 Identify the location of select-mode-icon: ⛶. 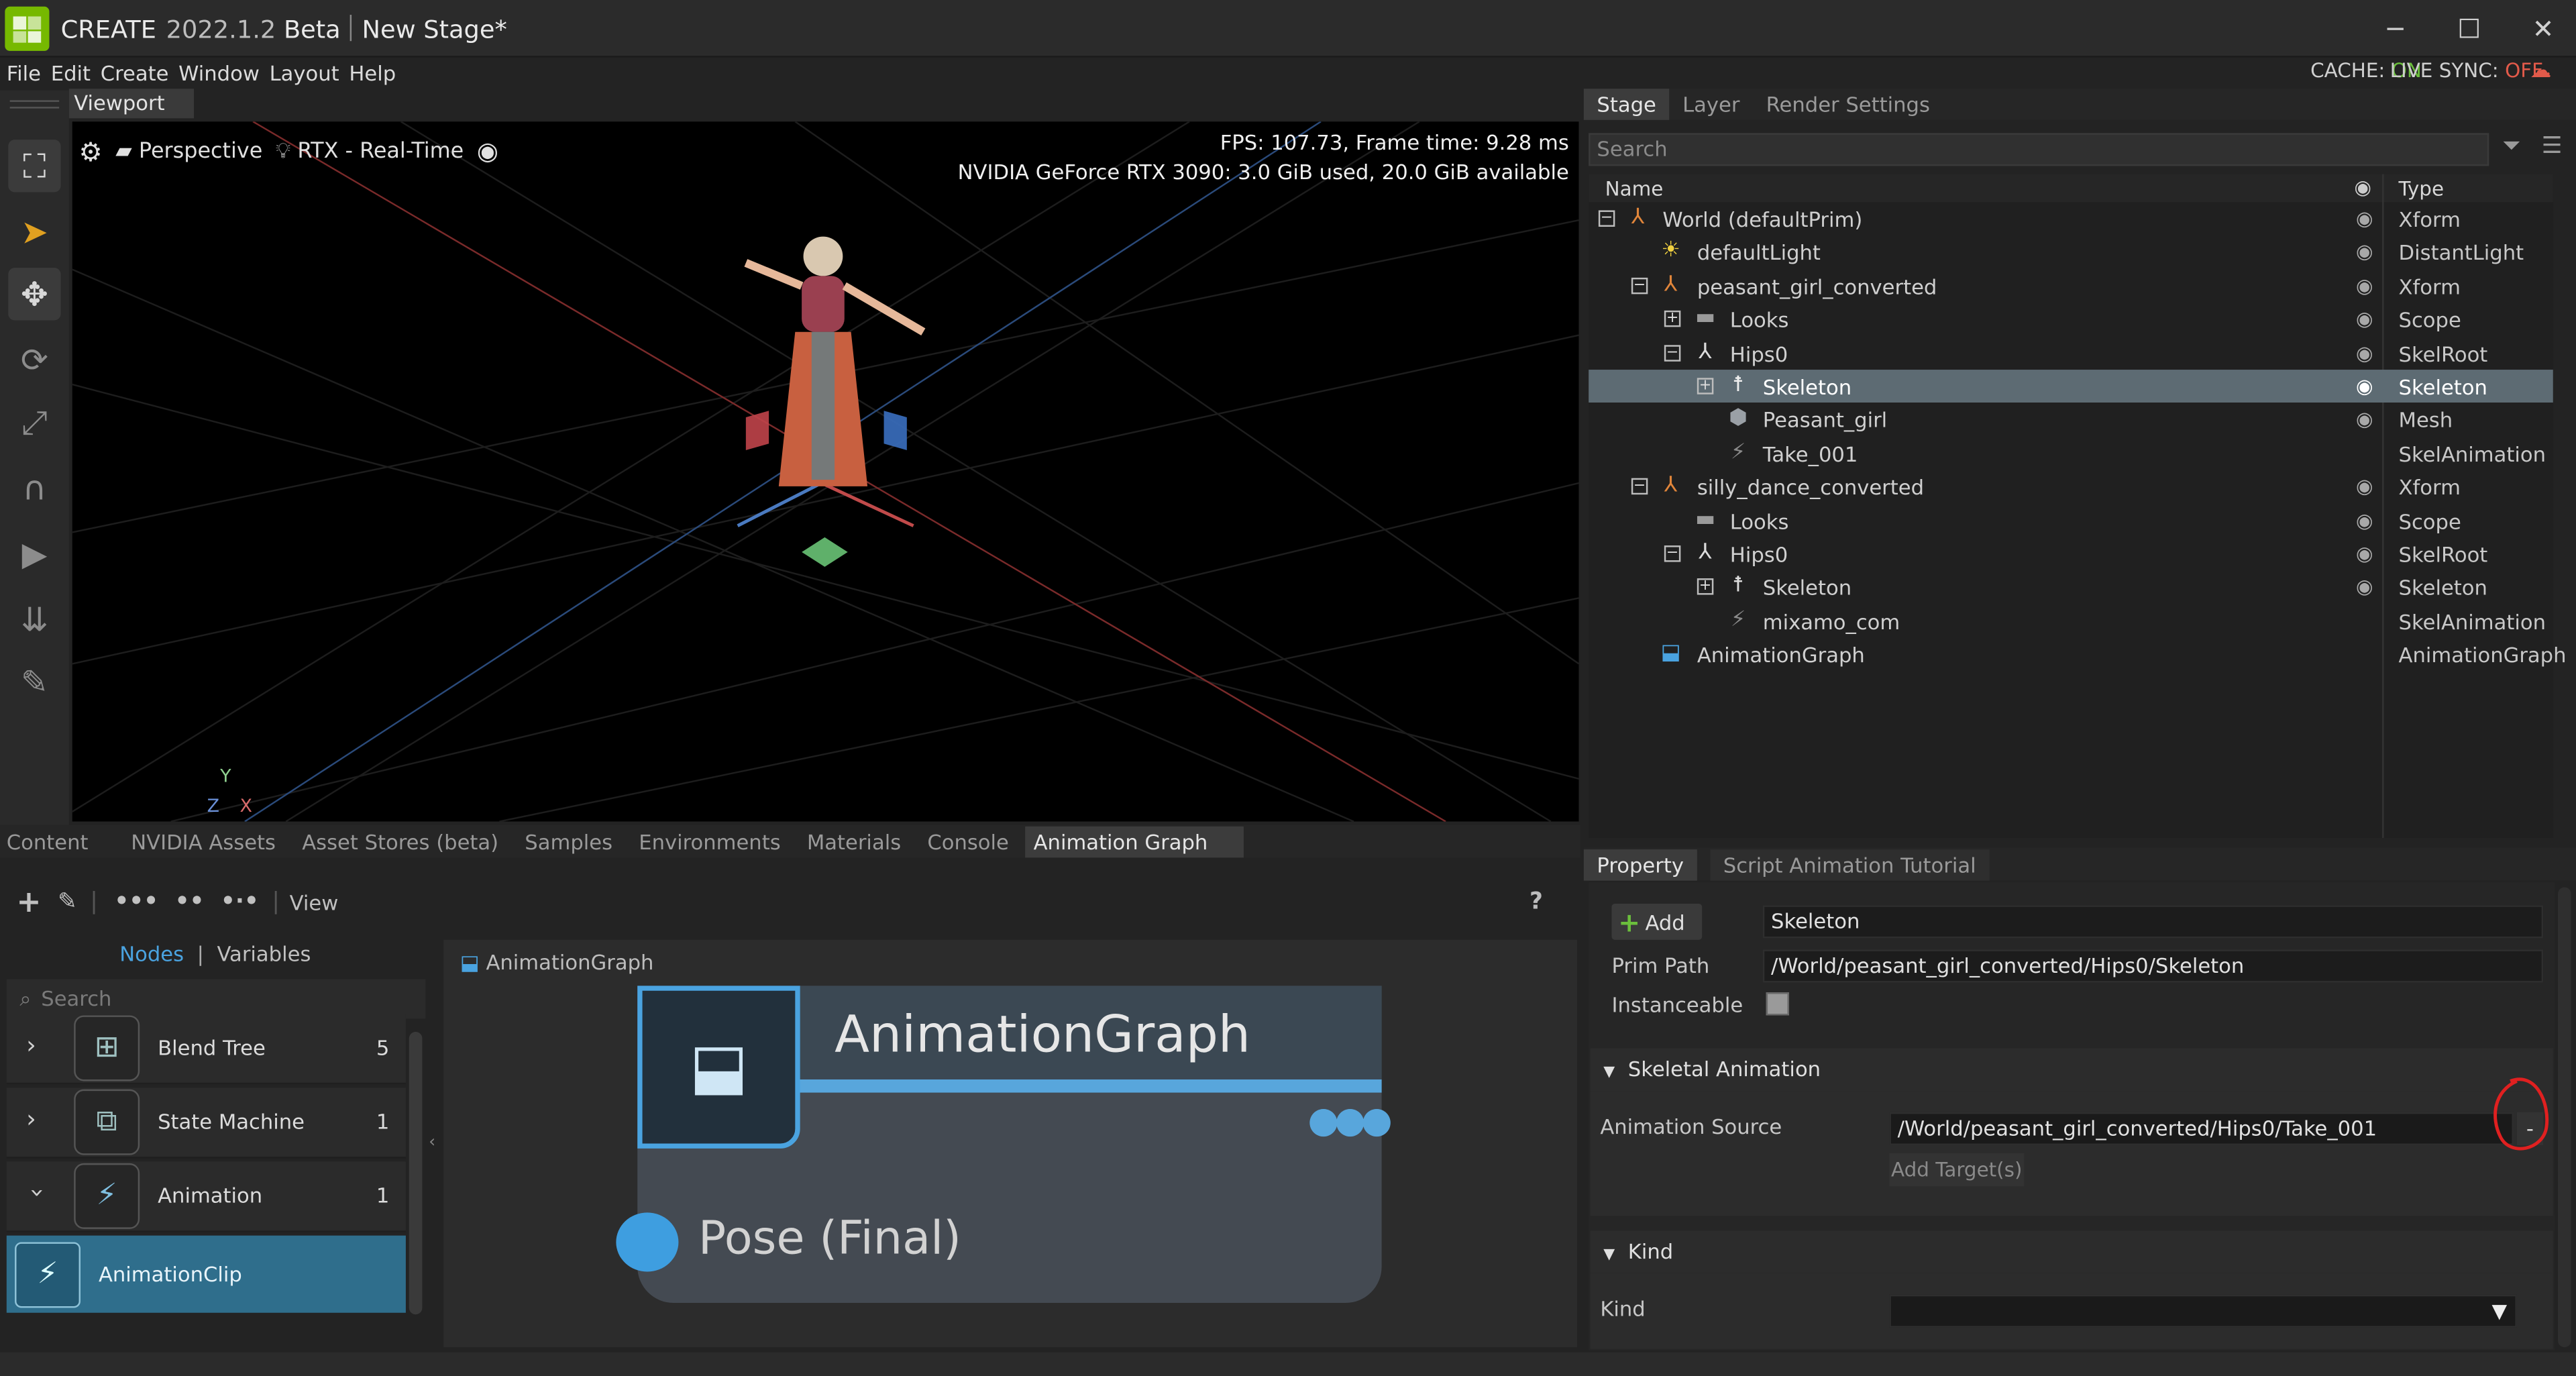
(34, 166).